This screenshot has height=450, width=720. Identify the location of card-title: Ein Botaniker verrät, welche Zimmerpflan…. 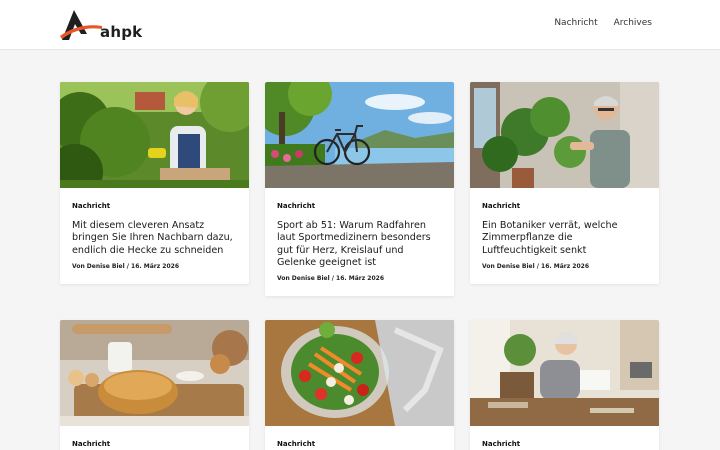
(564, 238).